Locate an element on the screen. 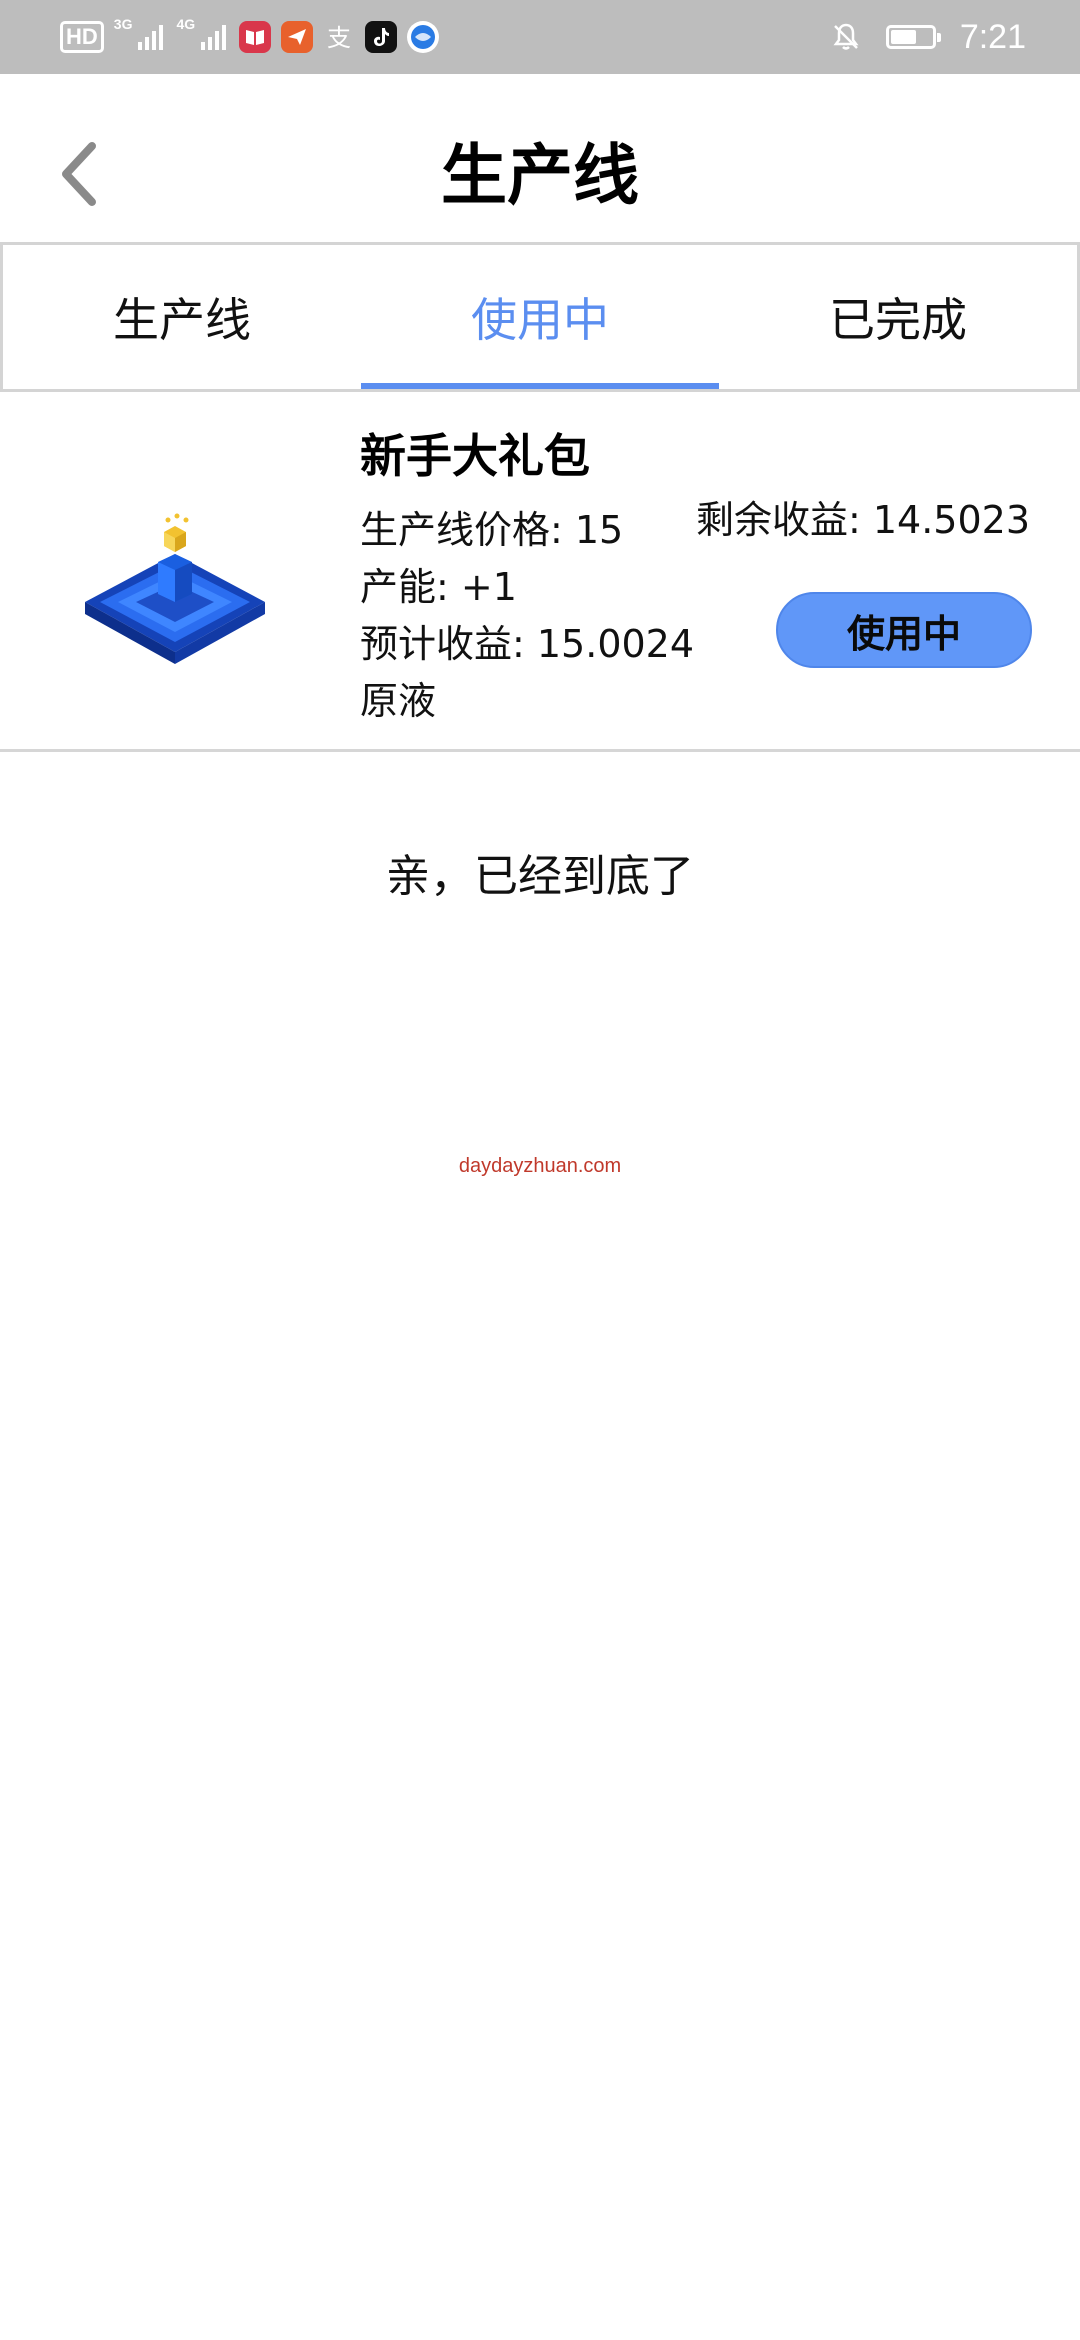 The image size is (1080, 2340). product-price: 生产线价格: 15 is located at coordinates (492, 530).